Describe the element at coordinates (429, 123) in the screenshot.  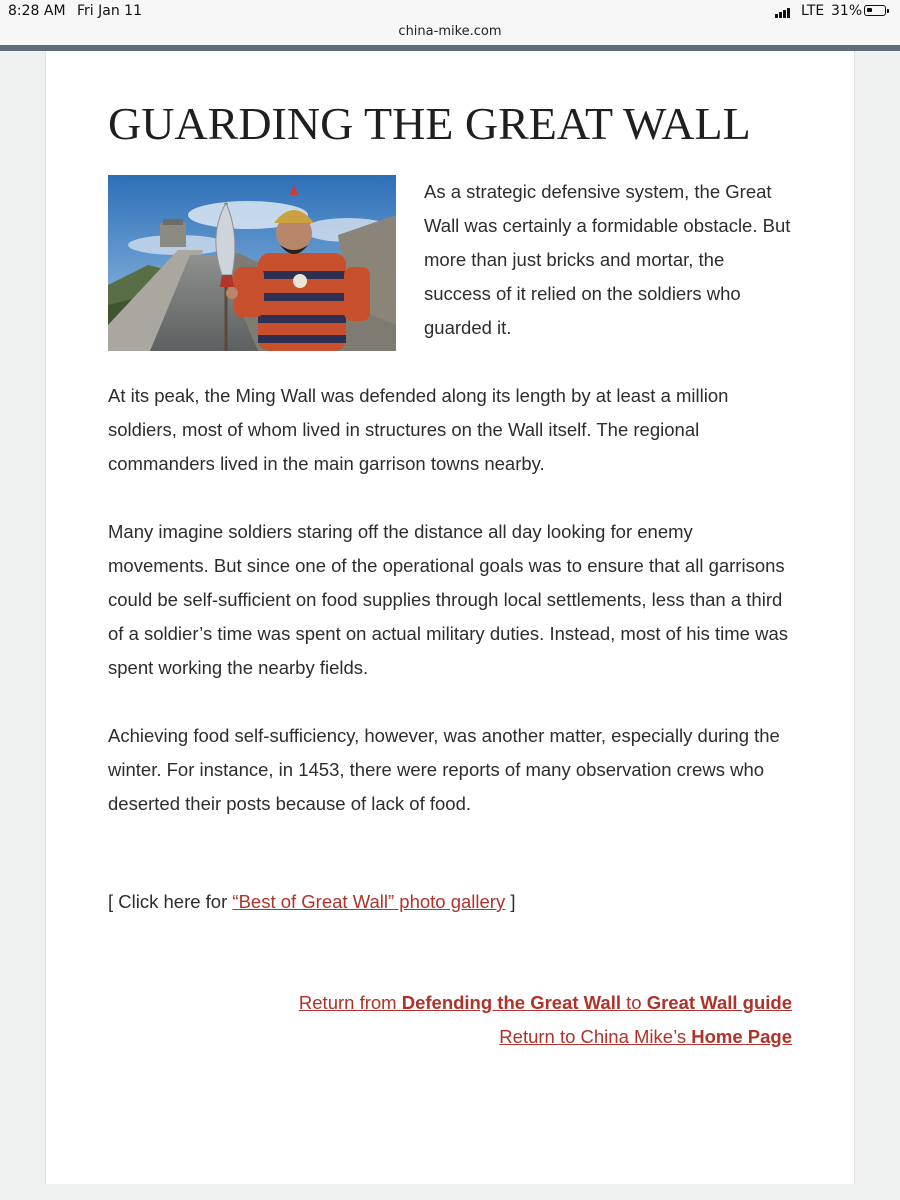
I see `page-title: GUARDING THE GREAT WALL` at that location.